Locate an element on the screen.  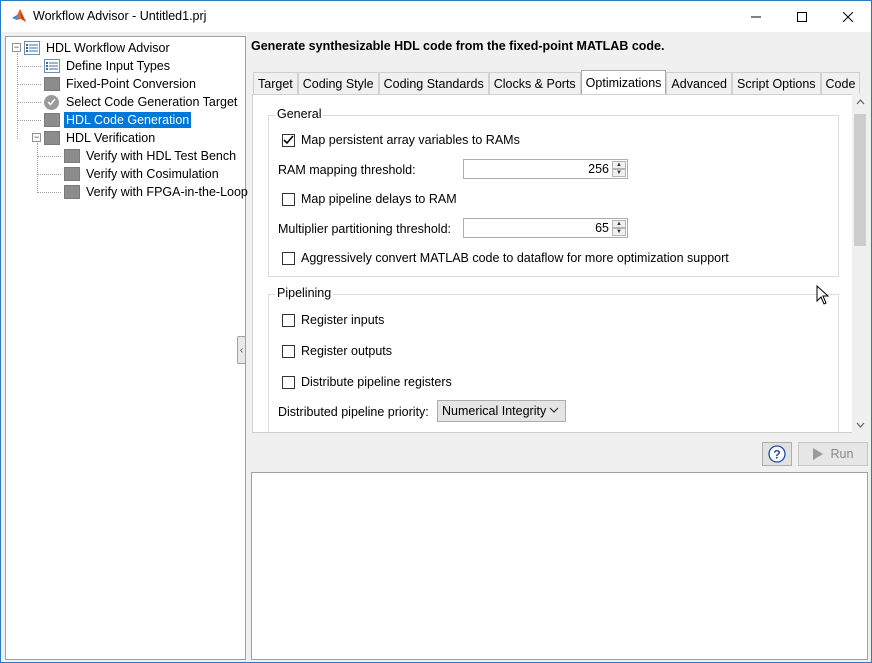
ram-threshold-label: RAM mapping threshold: is located at coordinates (347, 170).